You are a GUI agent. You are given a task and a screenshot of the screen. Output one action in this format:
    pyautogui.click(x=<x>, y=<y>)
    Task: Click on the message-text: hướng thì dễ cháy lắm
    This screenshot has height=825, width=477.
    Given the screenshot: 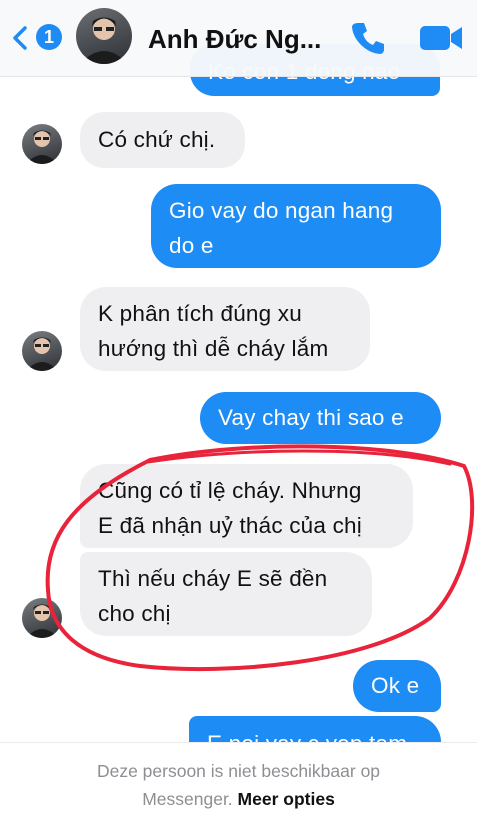 What is the action you would take?
    pyautogui.click(x=213, y=348)
    